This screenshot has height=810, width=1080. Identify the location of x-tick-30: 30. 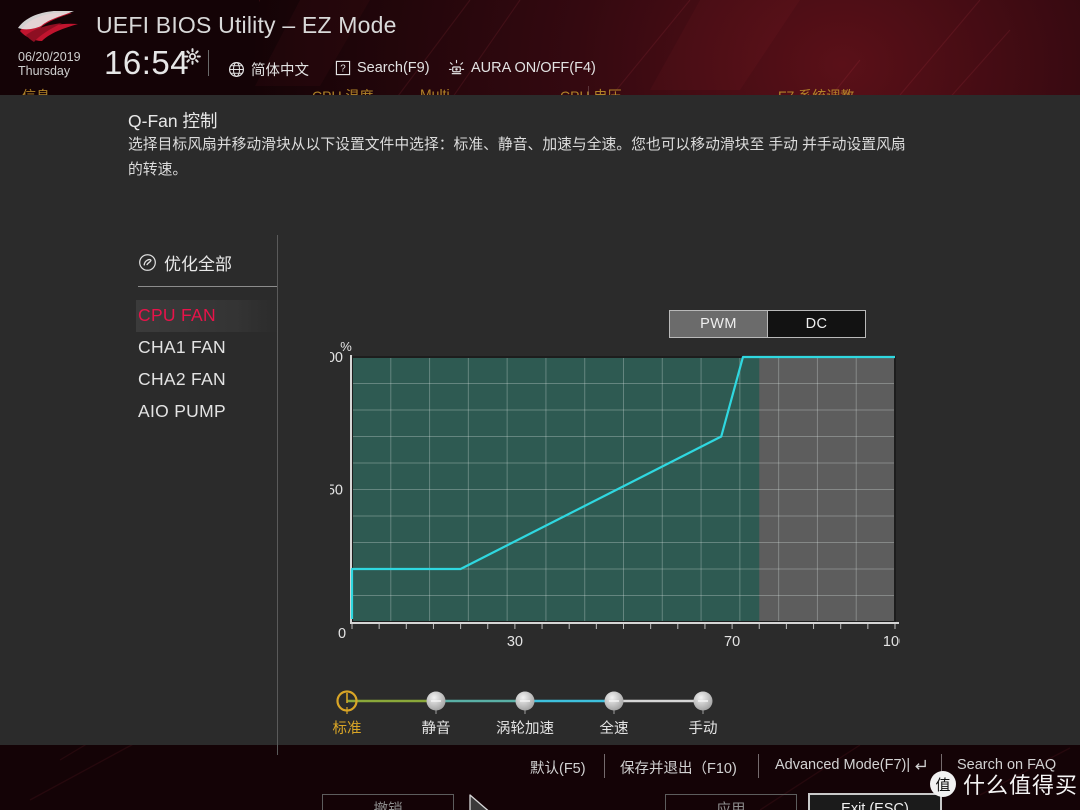
(515, 640).